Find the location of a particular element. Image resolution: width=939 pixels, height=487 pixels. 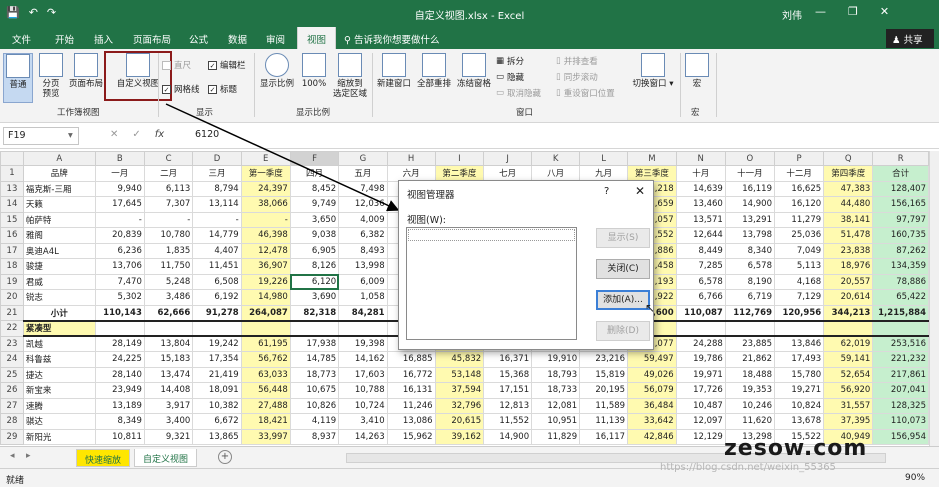

data-cell: 18,421 is located at coordinates (265, 421).